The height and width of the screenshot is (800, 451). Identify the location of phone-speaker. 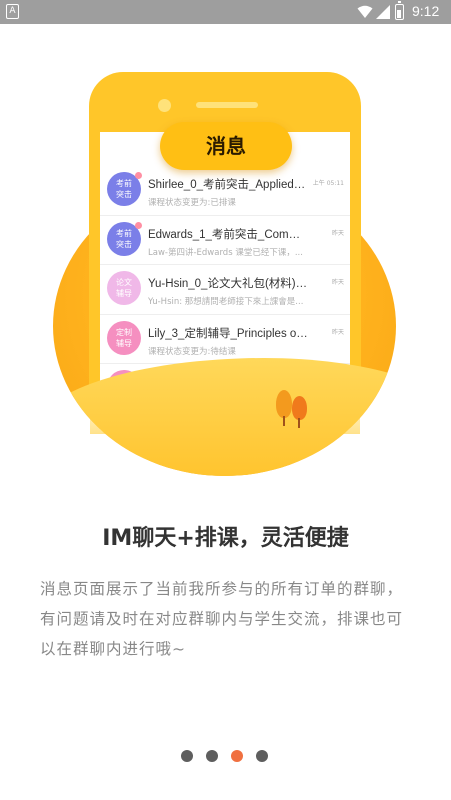
(227, 105).